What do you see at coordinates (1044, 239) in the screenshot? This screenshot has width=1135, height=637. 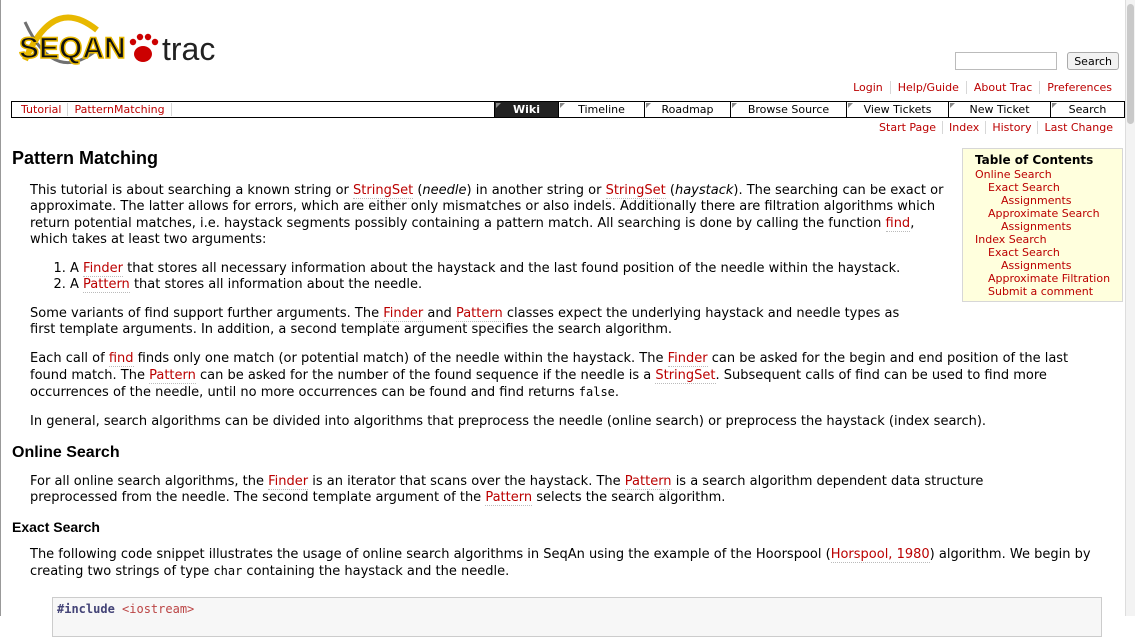 I see `toc-item: Index Search` at bounding box center [1044, 239].